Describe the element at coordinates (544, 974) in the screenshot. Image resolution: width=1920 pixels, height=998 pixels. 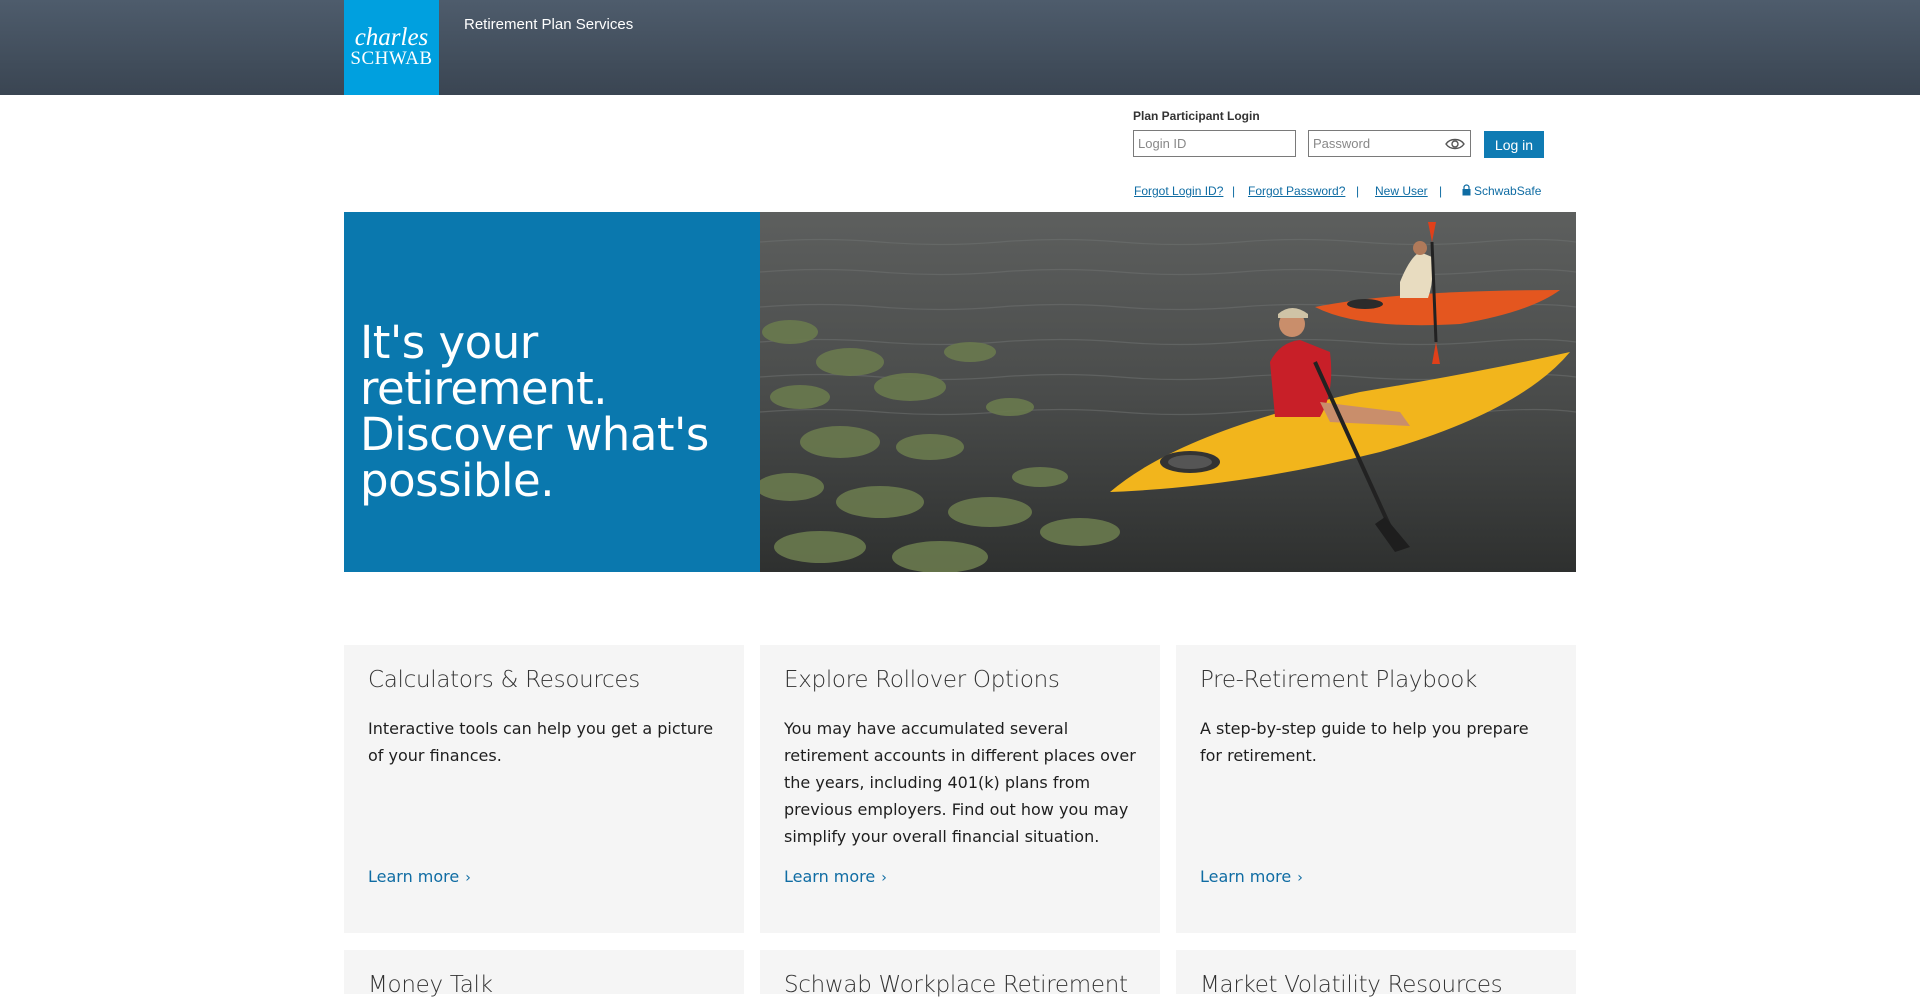
I see `card-money-talk: Money Talk` at that location.